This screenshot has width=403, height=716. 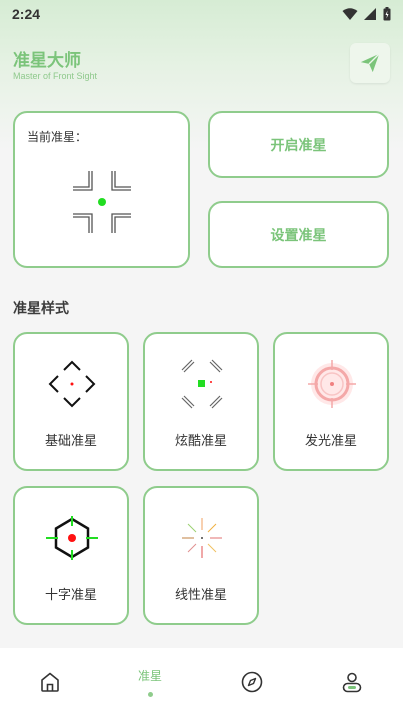 What do you see at coordinates (202, 538) in the screenshot?
I see `linear-crosshair-icon` at bounding box center [202, 538].